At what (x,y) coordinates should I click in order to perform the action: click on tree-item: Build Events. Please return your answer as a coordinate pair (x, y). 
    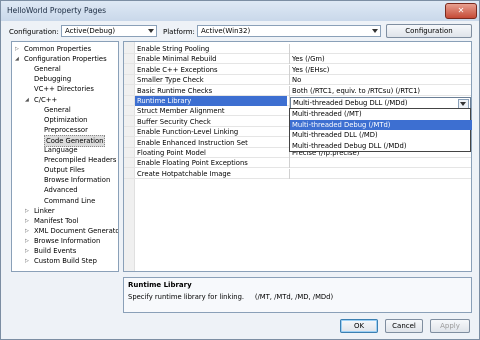
    Looking at the image, I should click on (55, 251).